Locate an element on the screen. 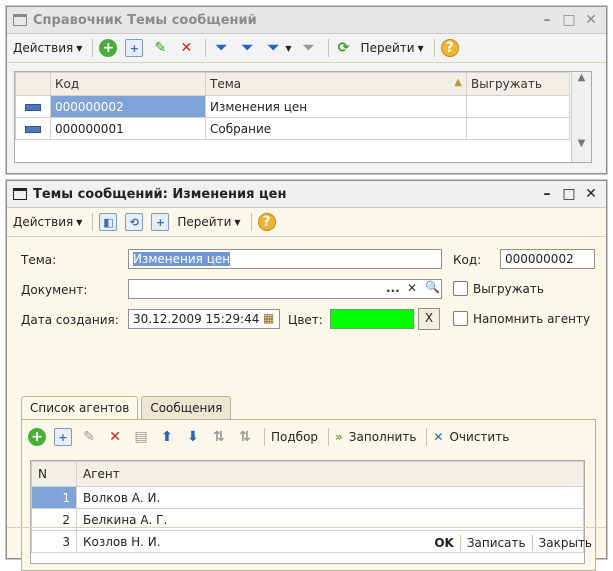 This screenshot has height=571, width=613. filter-value-icon: ⏷ is located at coordinates (221, 48).